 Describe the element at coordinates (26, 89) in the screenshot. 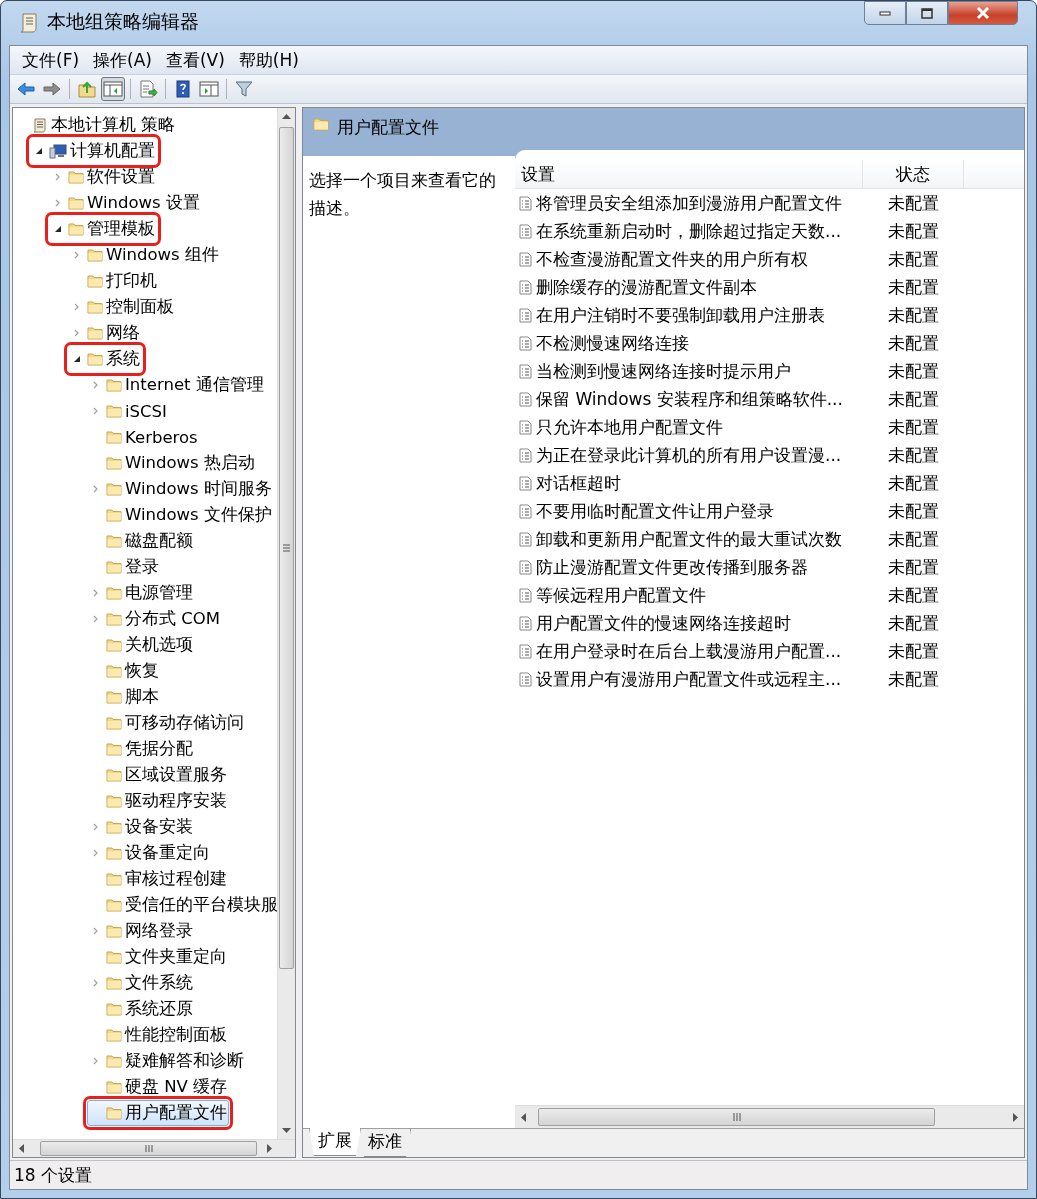

I see `back-arrow-icon` at that location.